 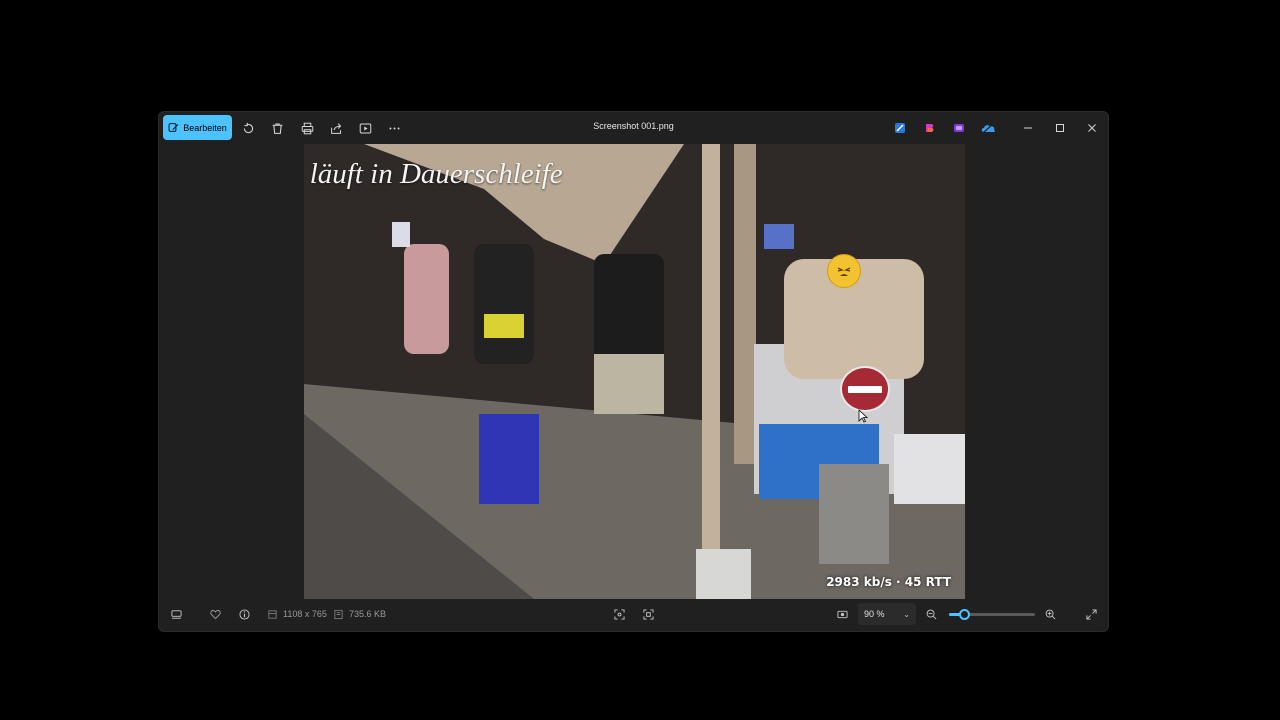 I want to click on video-caption: Das Video läuft in Dauerschleife, so click(x=433, y=174).